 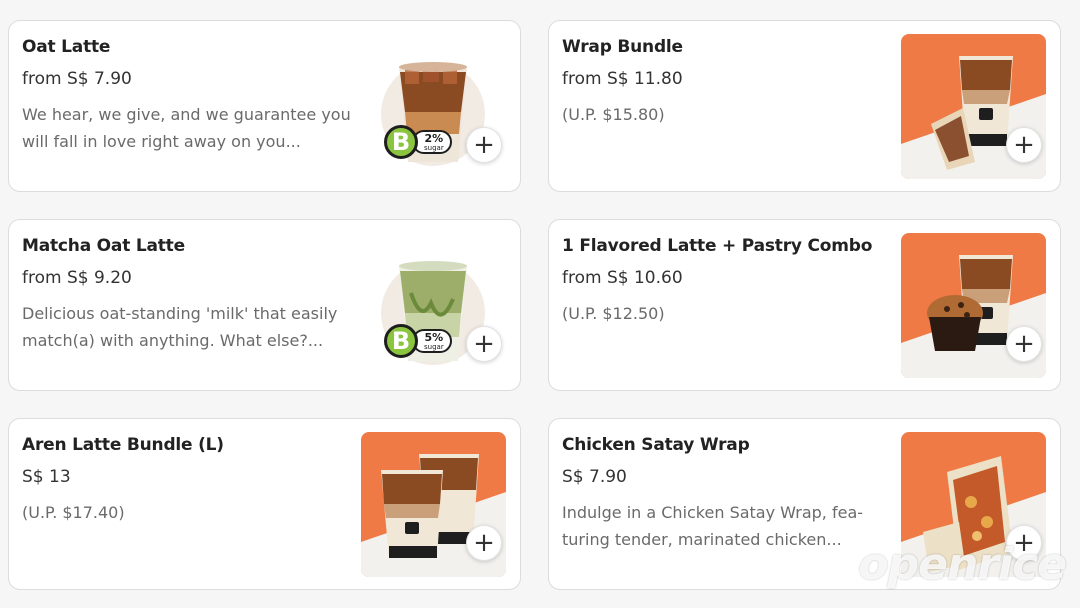 What do you see at coordinates (46, 477) in the screenshot?
I see `product-price: S$ 13` at bounding box center [46, 477].